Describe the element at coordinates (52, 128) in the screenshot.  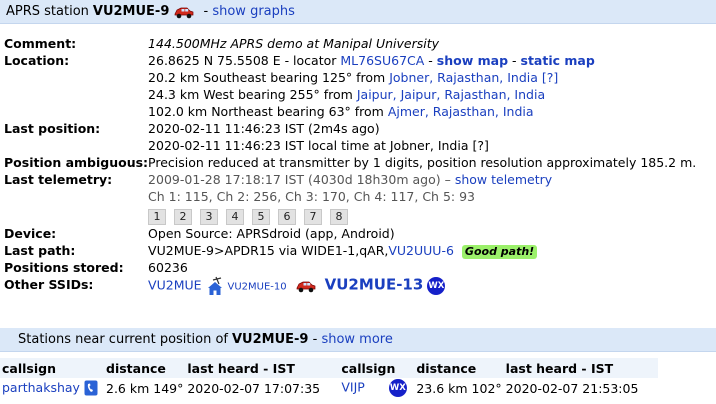
I see `last-position-label: Last position:` at that location.